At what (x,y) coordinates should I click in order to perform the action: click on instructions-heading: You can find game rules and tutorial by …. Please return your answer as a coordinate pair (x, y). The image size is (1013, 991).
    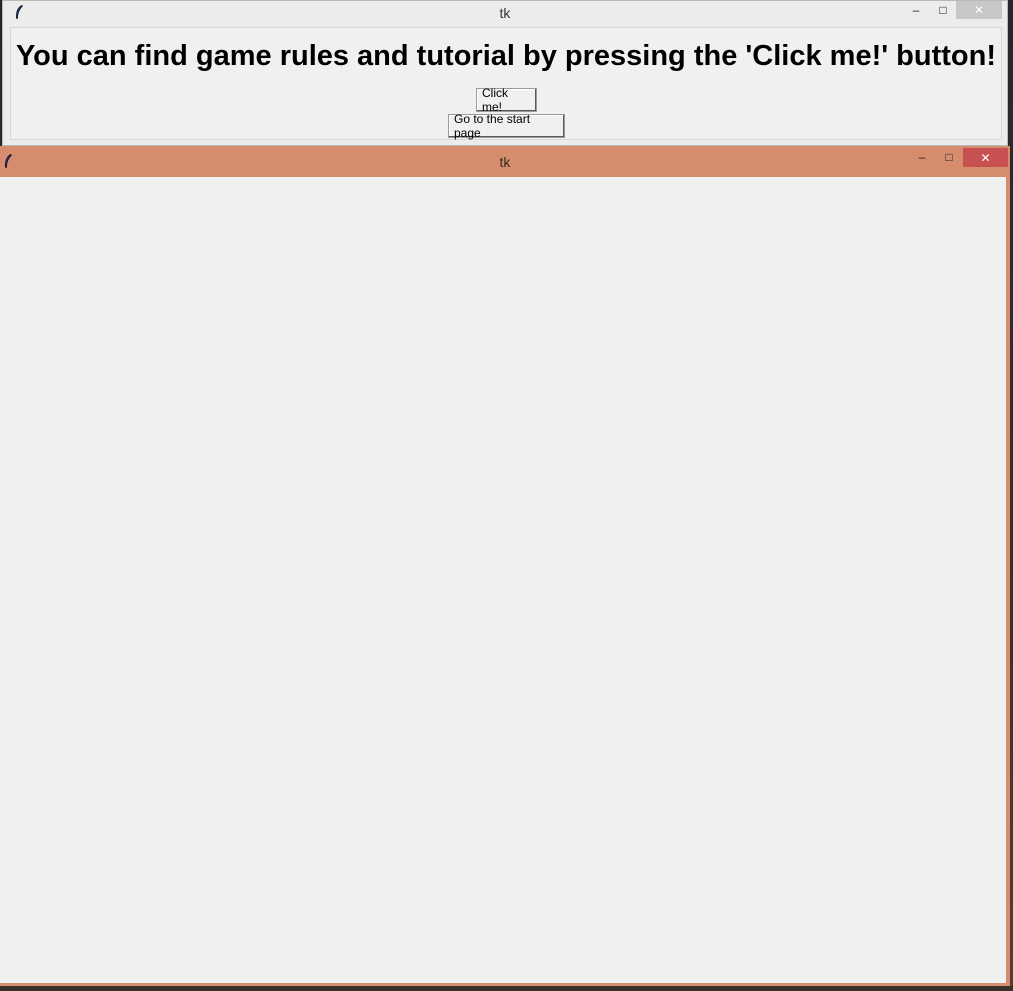
    Looking at the image, I should click on (506, 56).